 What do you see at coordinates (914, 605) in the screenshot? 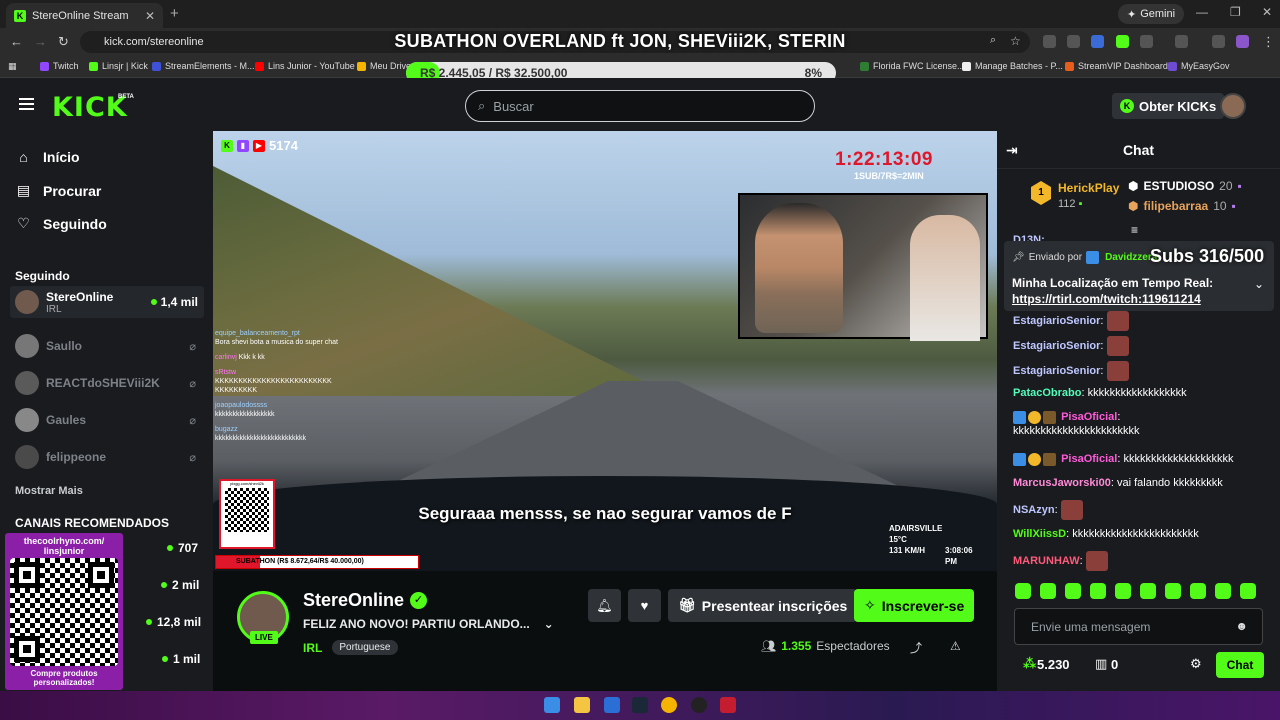
I see `subscribe-button: ✧ Inscrever-se` at bounding box center [914, 605].